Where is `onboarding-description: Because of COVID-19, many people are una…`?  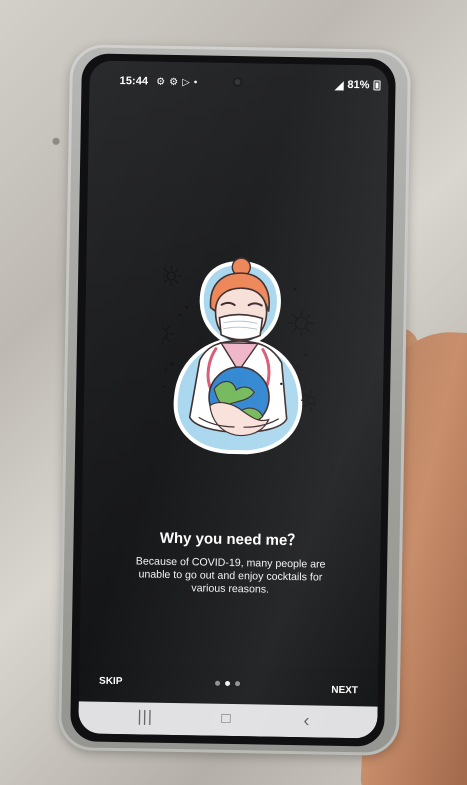
onboarding-description: Because of COVID-19, many people are una… is located at coordinates (230, 575).